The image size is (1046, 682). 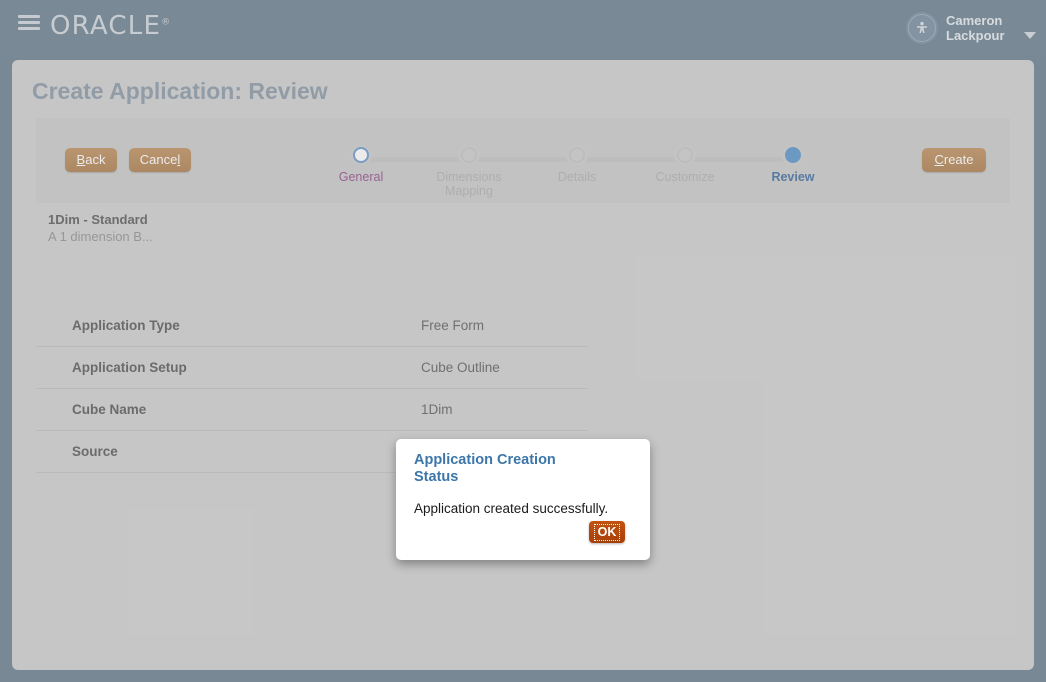 I want to click on ok-button: OK, so click(x=607, y=532).